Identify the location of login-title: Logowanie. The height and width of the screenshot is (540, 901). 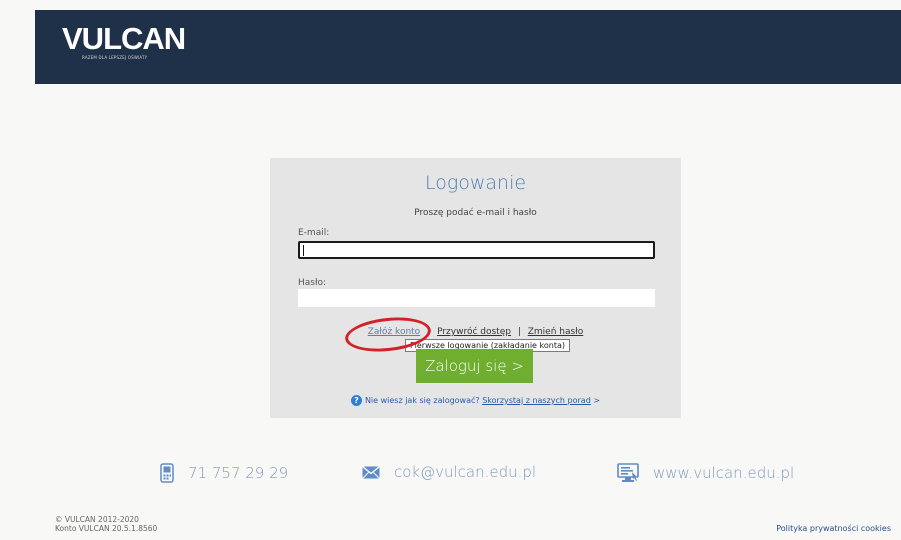
(475, 183).